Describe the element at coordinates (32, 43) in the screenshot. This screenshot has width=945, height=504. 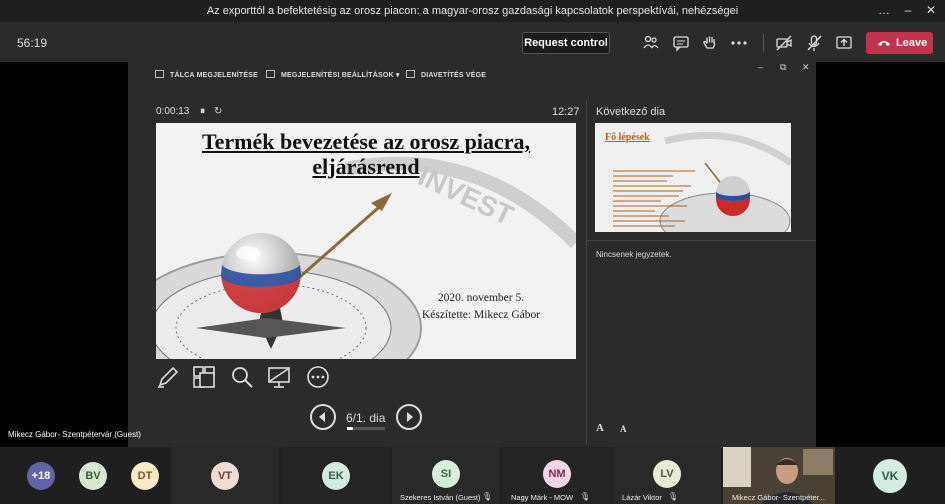
I see `meeting-duration: 56:19` at that location.